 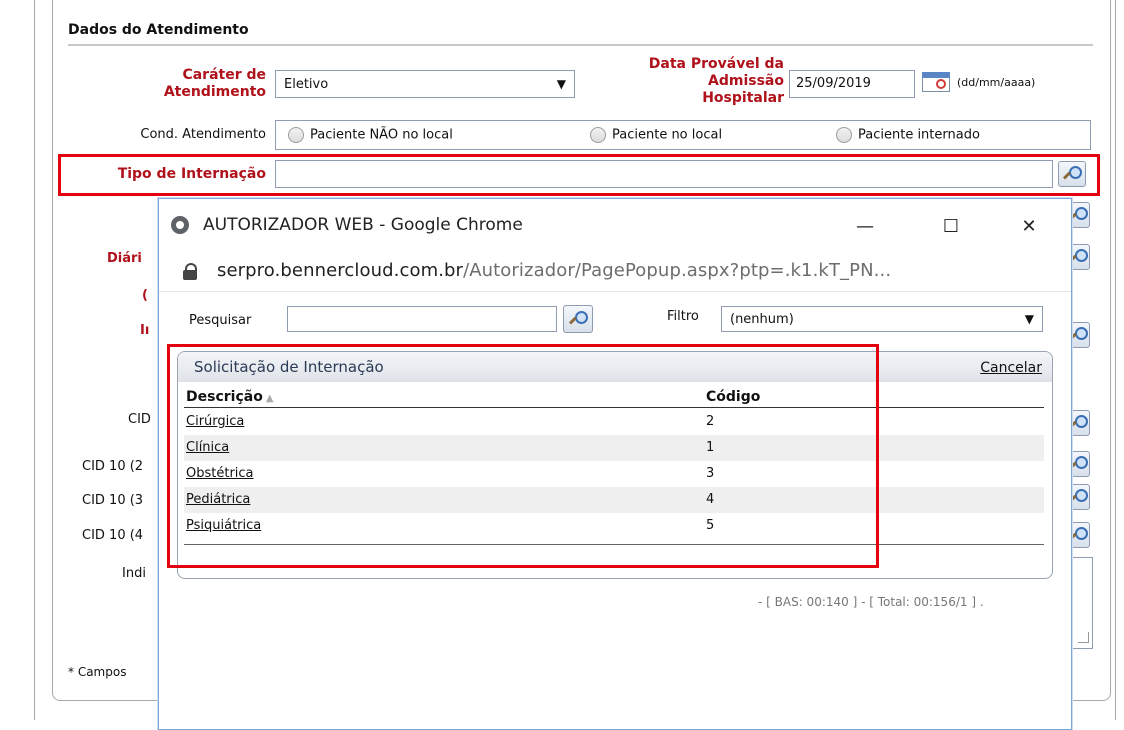 What do you see at coordinates (852, 84) in the screenshot?
I see `data-admissao-input: 25/09/2019` at bounding box center [852, 84].